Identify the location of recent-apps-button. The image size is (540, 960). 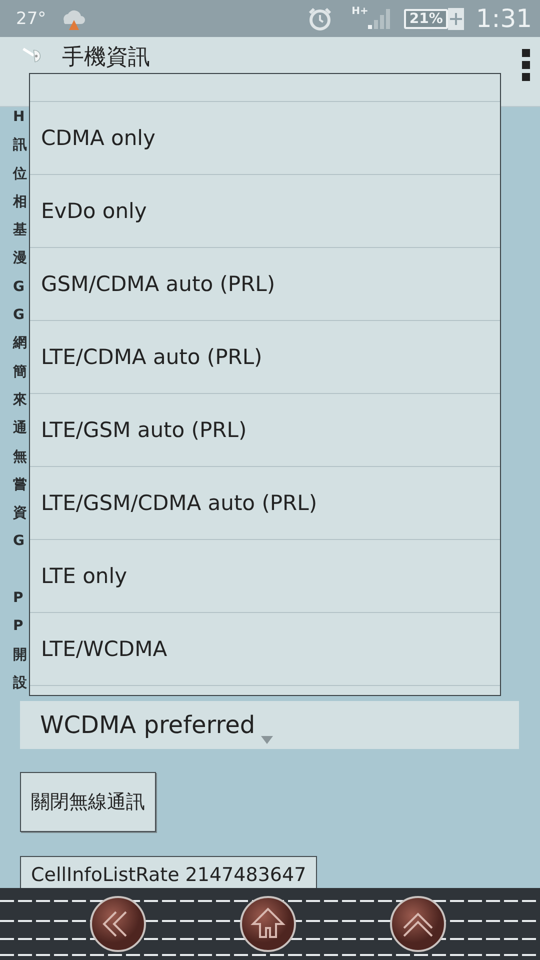
(418, 924).